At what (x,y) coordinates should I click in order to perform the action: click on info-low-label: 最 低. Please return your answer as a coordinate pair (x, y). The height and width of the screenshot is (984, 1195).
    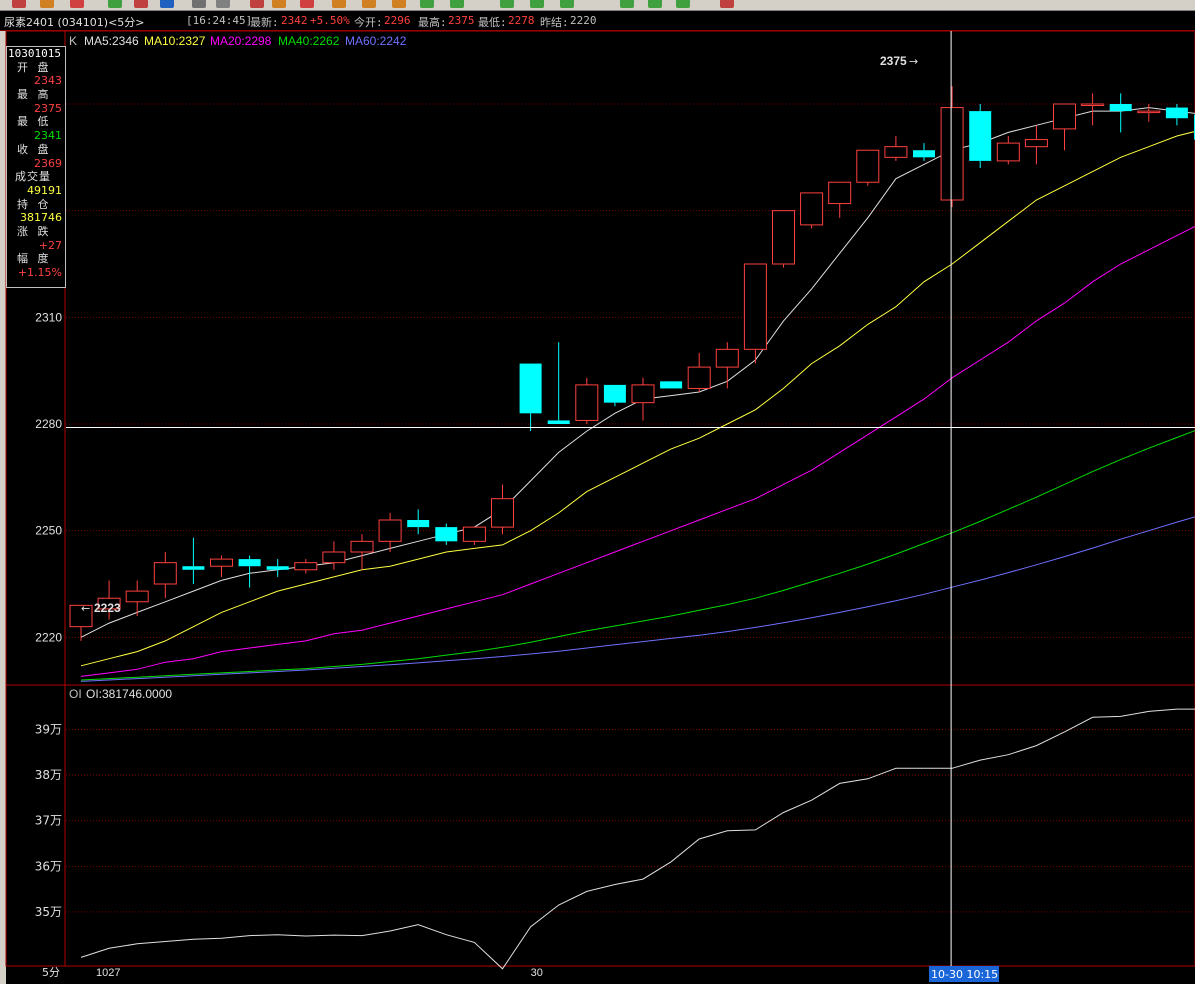
    Looking at the image, I should click on (34, 122).